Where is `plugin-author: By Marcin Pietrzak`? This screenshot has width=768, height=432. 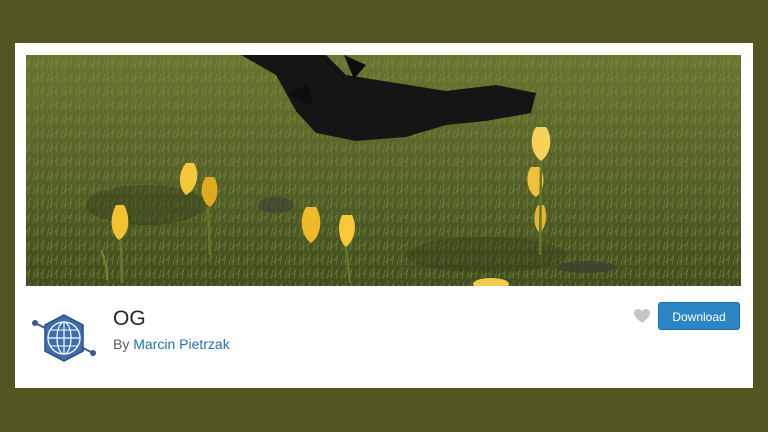 plugin-author: By Marcin Pietrzak is located at coordinates (171, 344).